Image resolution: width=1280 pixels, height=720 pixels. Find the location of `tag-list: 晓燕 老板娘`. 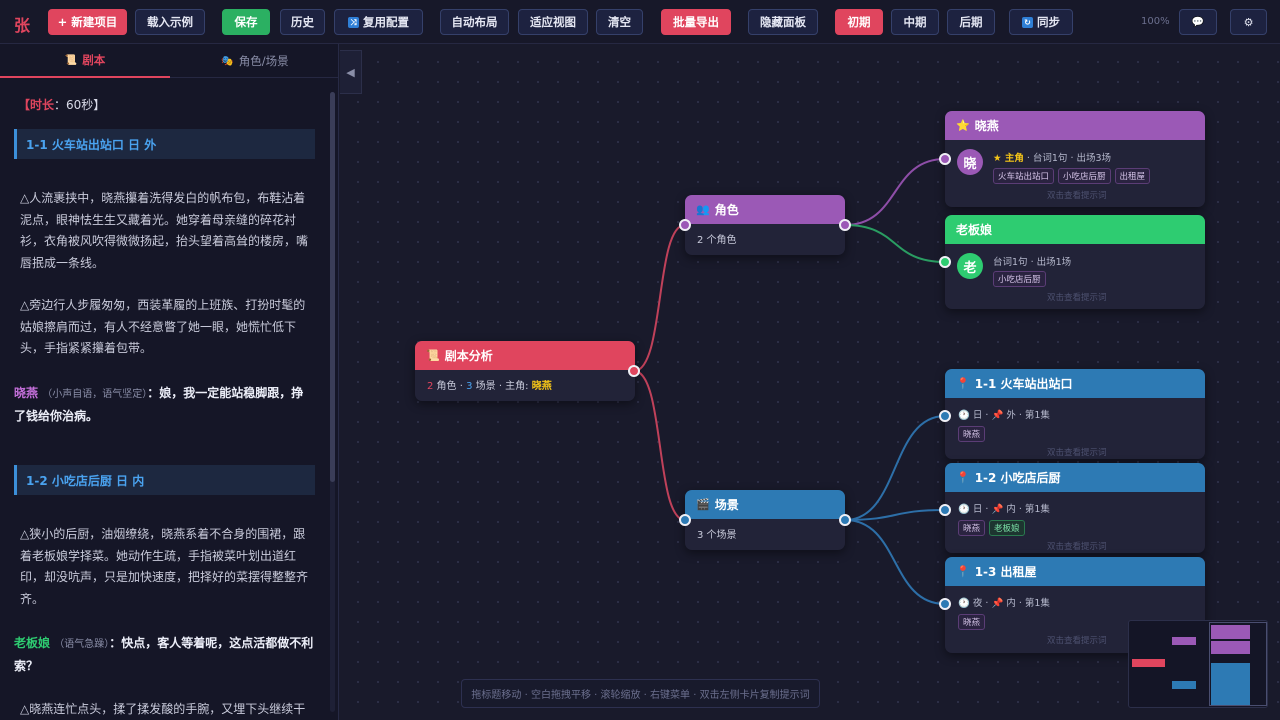

tag-list: 晓燕 老板娘 is located at coordinates (993, 528).